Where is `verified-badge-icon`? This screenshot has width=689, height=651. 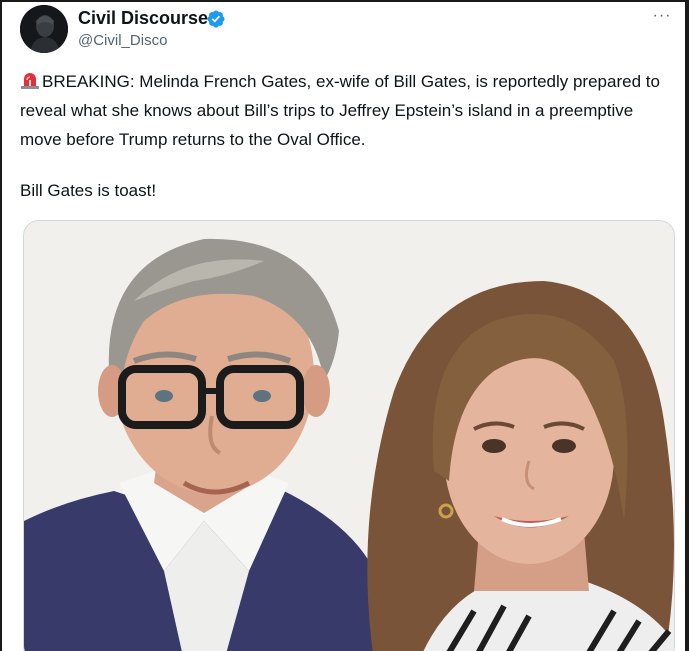 verified-badge-icon is located at coordinates (216, 19).